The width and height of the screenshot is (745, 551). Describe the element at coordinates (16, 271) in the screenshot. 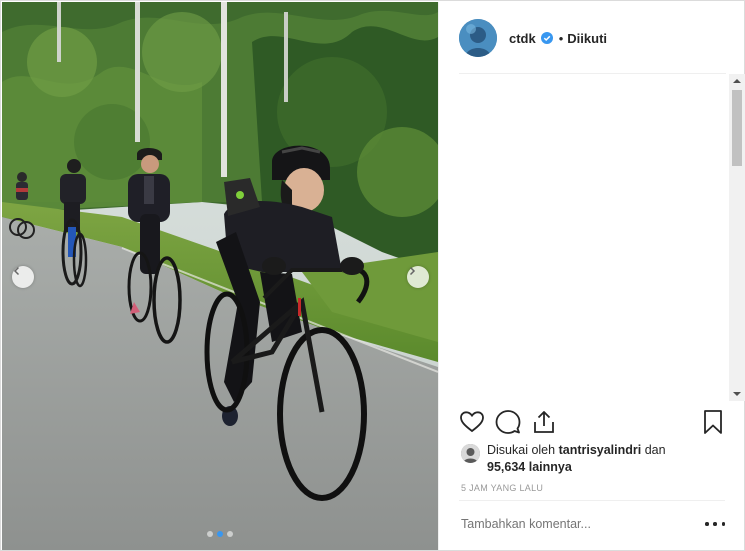

I see `chevron-left-icon` at that location.